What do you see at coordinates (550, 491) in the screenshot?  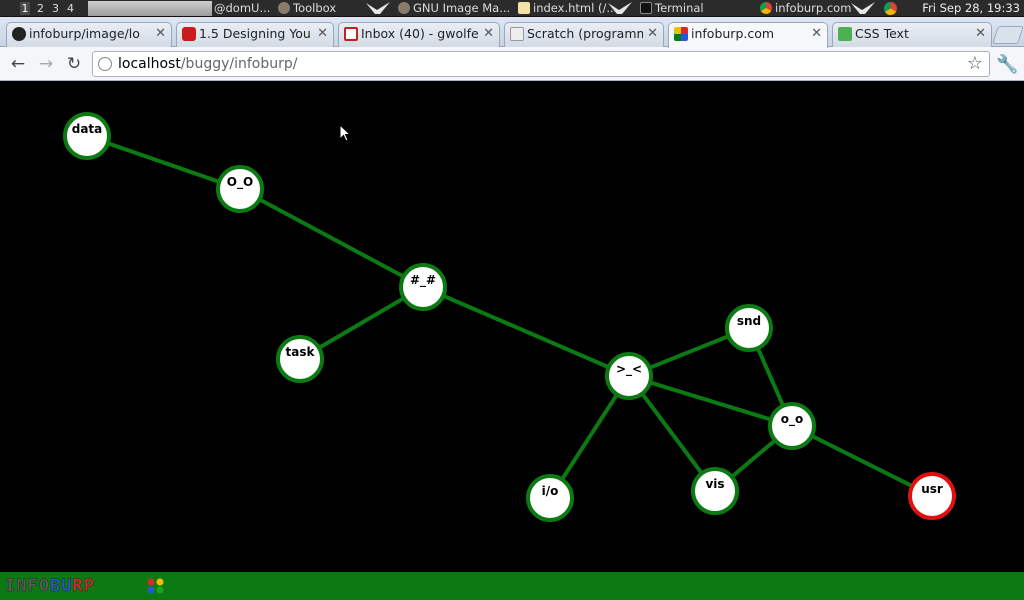 I see `node-label: i/o` at bounding box center [550, 491].